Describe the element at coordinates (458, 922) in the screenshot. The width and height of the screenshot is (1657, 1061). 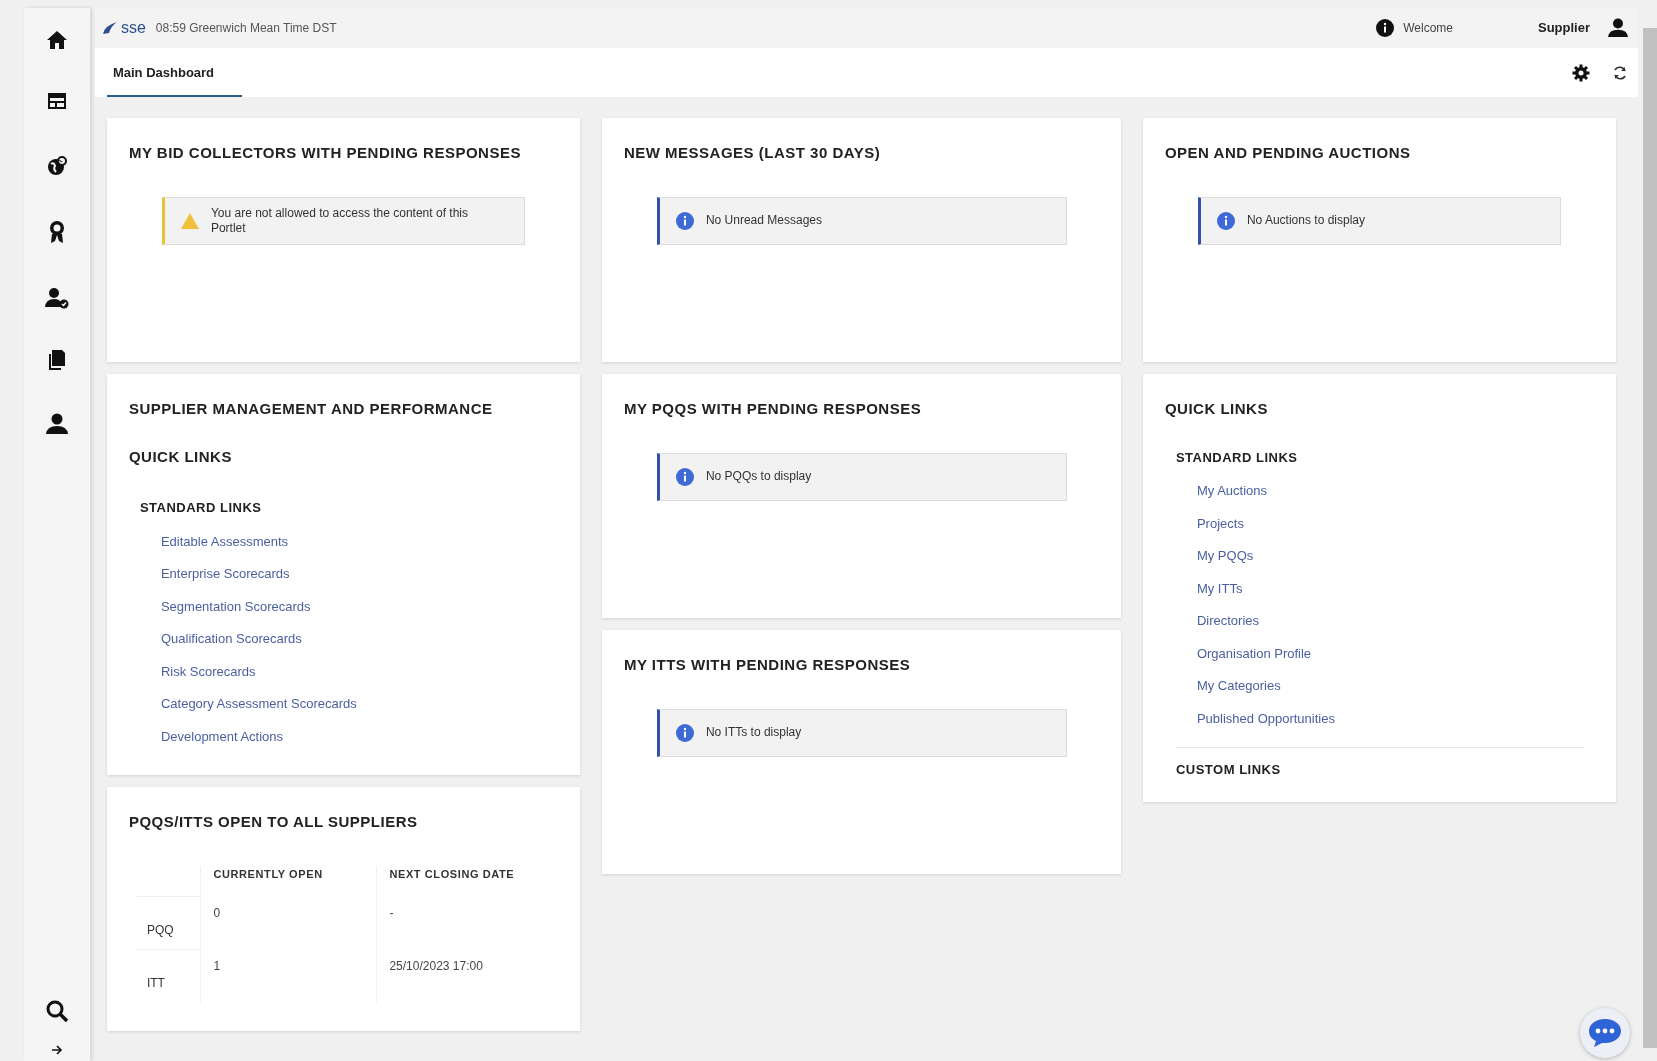
I see `table-cell: -` at that location.